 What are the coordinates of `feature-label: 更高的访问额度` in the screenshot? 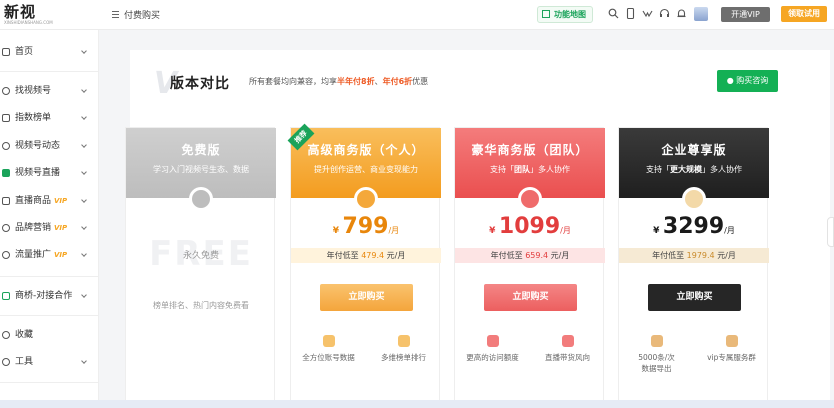 It's located at (492, 357).